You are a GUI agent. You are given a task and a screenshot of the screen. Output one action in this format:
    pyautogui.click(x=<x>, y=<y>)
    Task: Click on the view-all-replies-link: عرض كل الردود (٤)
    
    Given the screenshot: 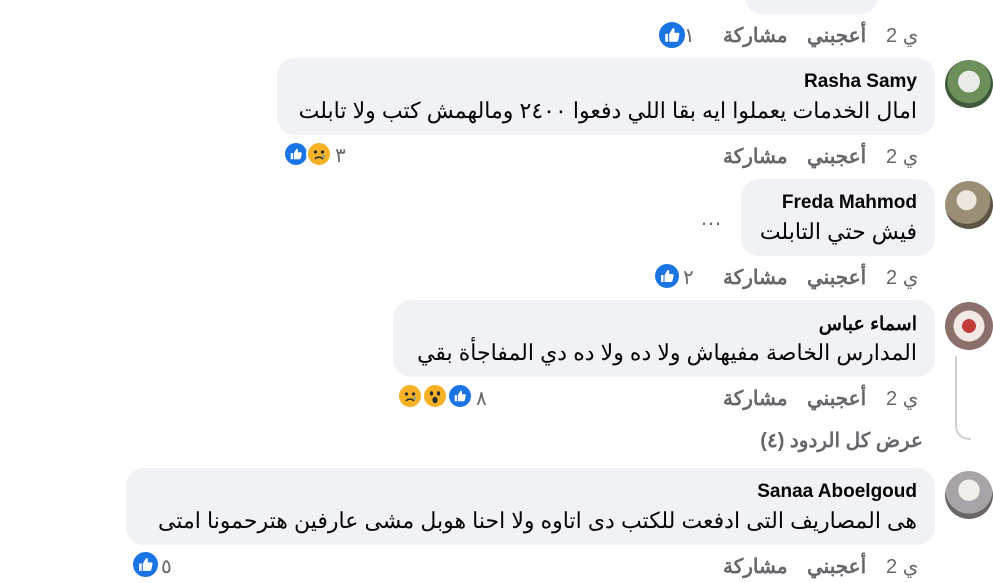 What is the action you would take?
    pyautogui.click(x=841, y=440)
    